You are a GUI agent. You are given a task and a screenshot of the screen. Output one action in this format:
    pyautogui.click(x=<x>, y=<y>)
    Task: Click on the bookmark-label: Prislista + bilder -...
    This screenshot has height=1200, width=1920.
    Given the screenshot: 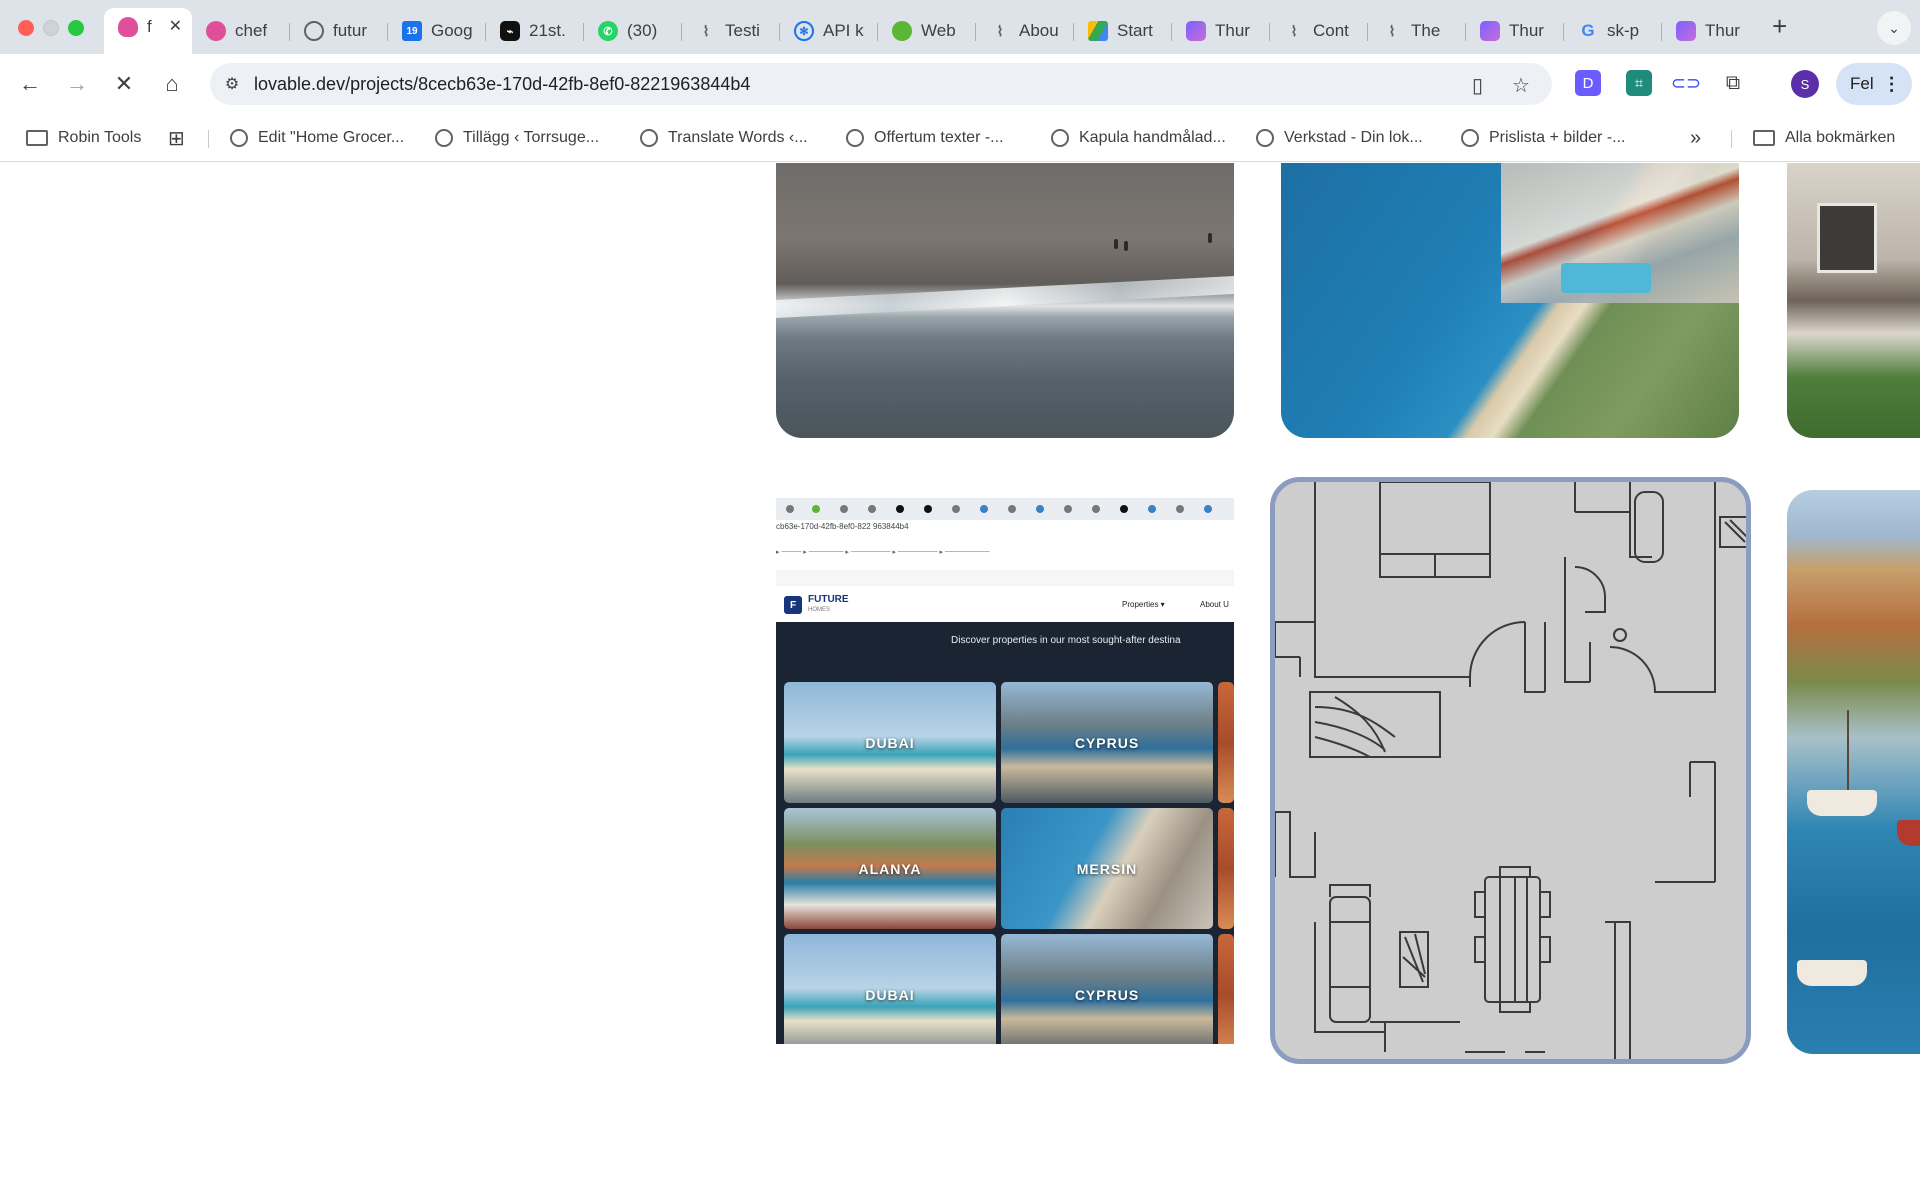 What is the action you would take?
    pyautogui.click(x=1557, y=137)
    